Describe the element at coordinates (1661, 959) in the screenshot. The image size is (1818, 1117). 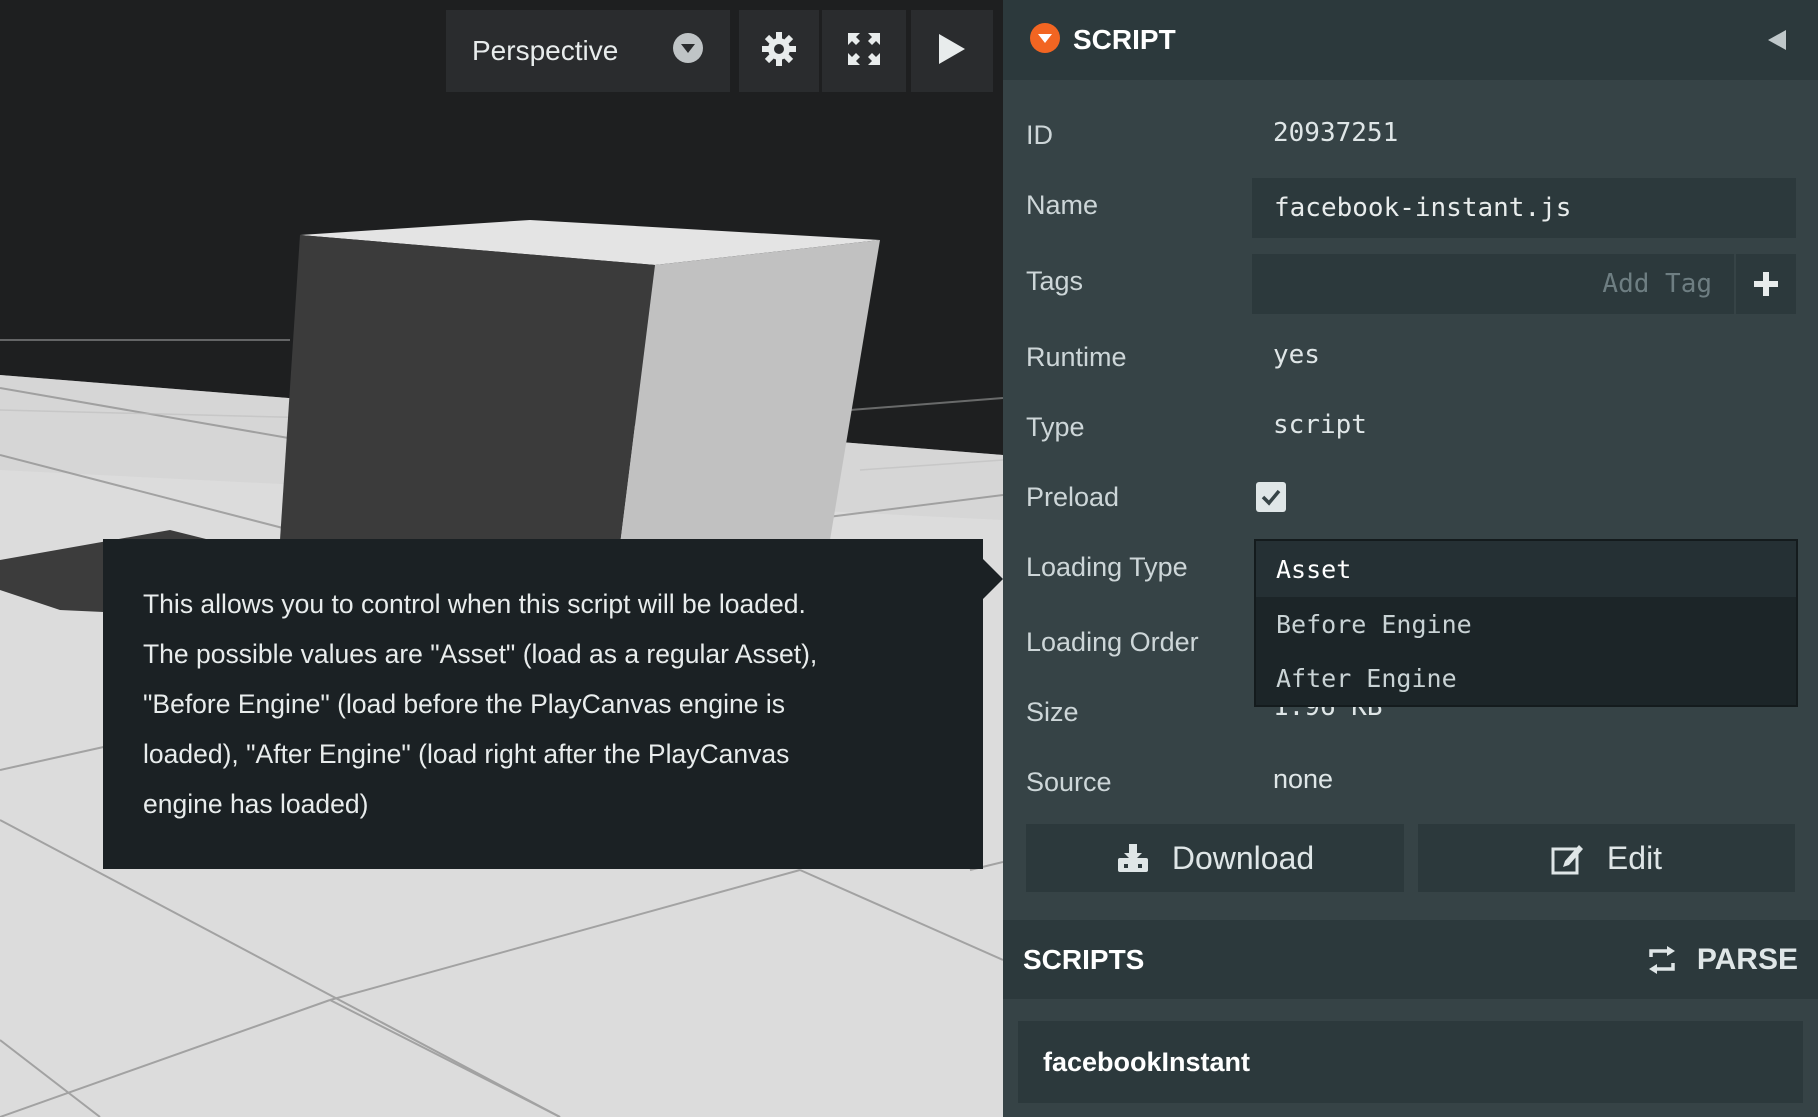
I see `refresh-icon` at that location.